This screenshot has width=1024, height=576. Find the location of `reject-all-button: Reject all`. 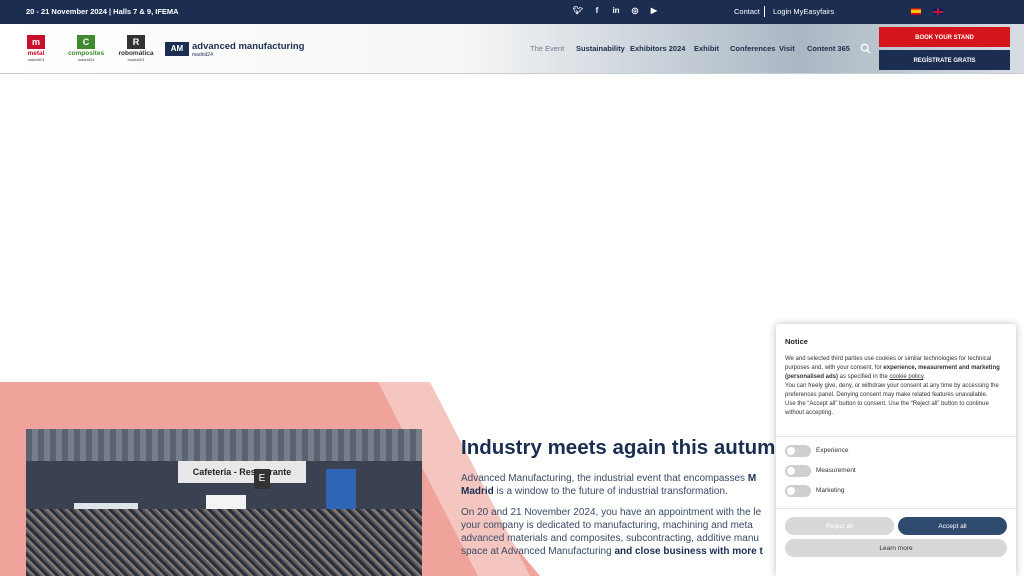

reject-all-button: Reject all is located at coordinates (839, 526).